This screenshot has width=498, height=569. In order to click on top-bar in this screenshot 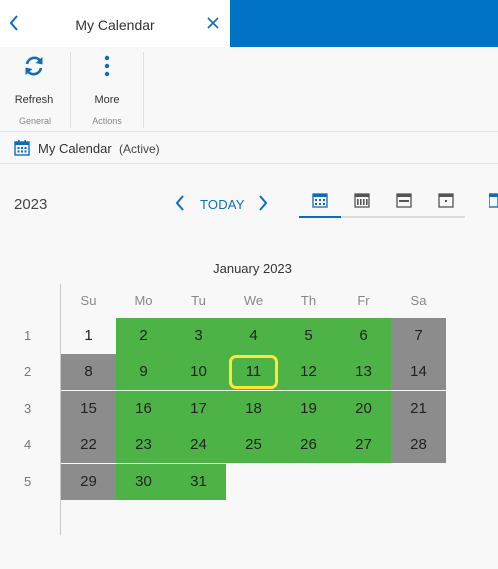, I will do `click(364, 23)`.